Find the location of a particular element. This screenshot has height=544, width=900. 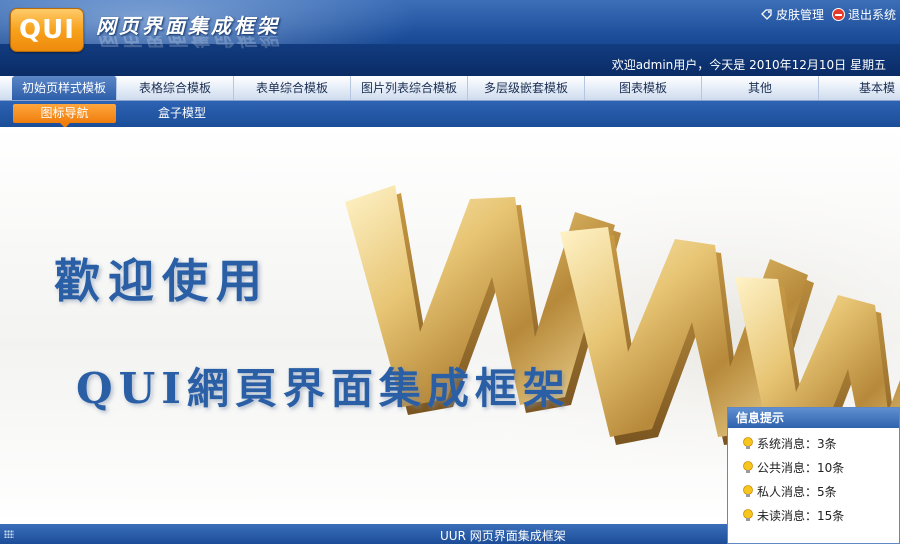

sub-nav: 图标导航 盒子模型 is located at coordinates (450, 114).